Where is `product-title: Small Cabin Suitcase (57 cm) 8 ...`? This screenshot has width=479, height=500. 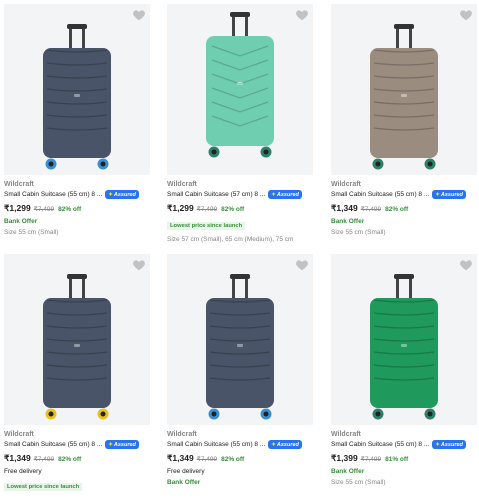 product-title: Small Cabin Suitcase (57 cm) 8 ... is located at coordinates (216, 194).